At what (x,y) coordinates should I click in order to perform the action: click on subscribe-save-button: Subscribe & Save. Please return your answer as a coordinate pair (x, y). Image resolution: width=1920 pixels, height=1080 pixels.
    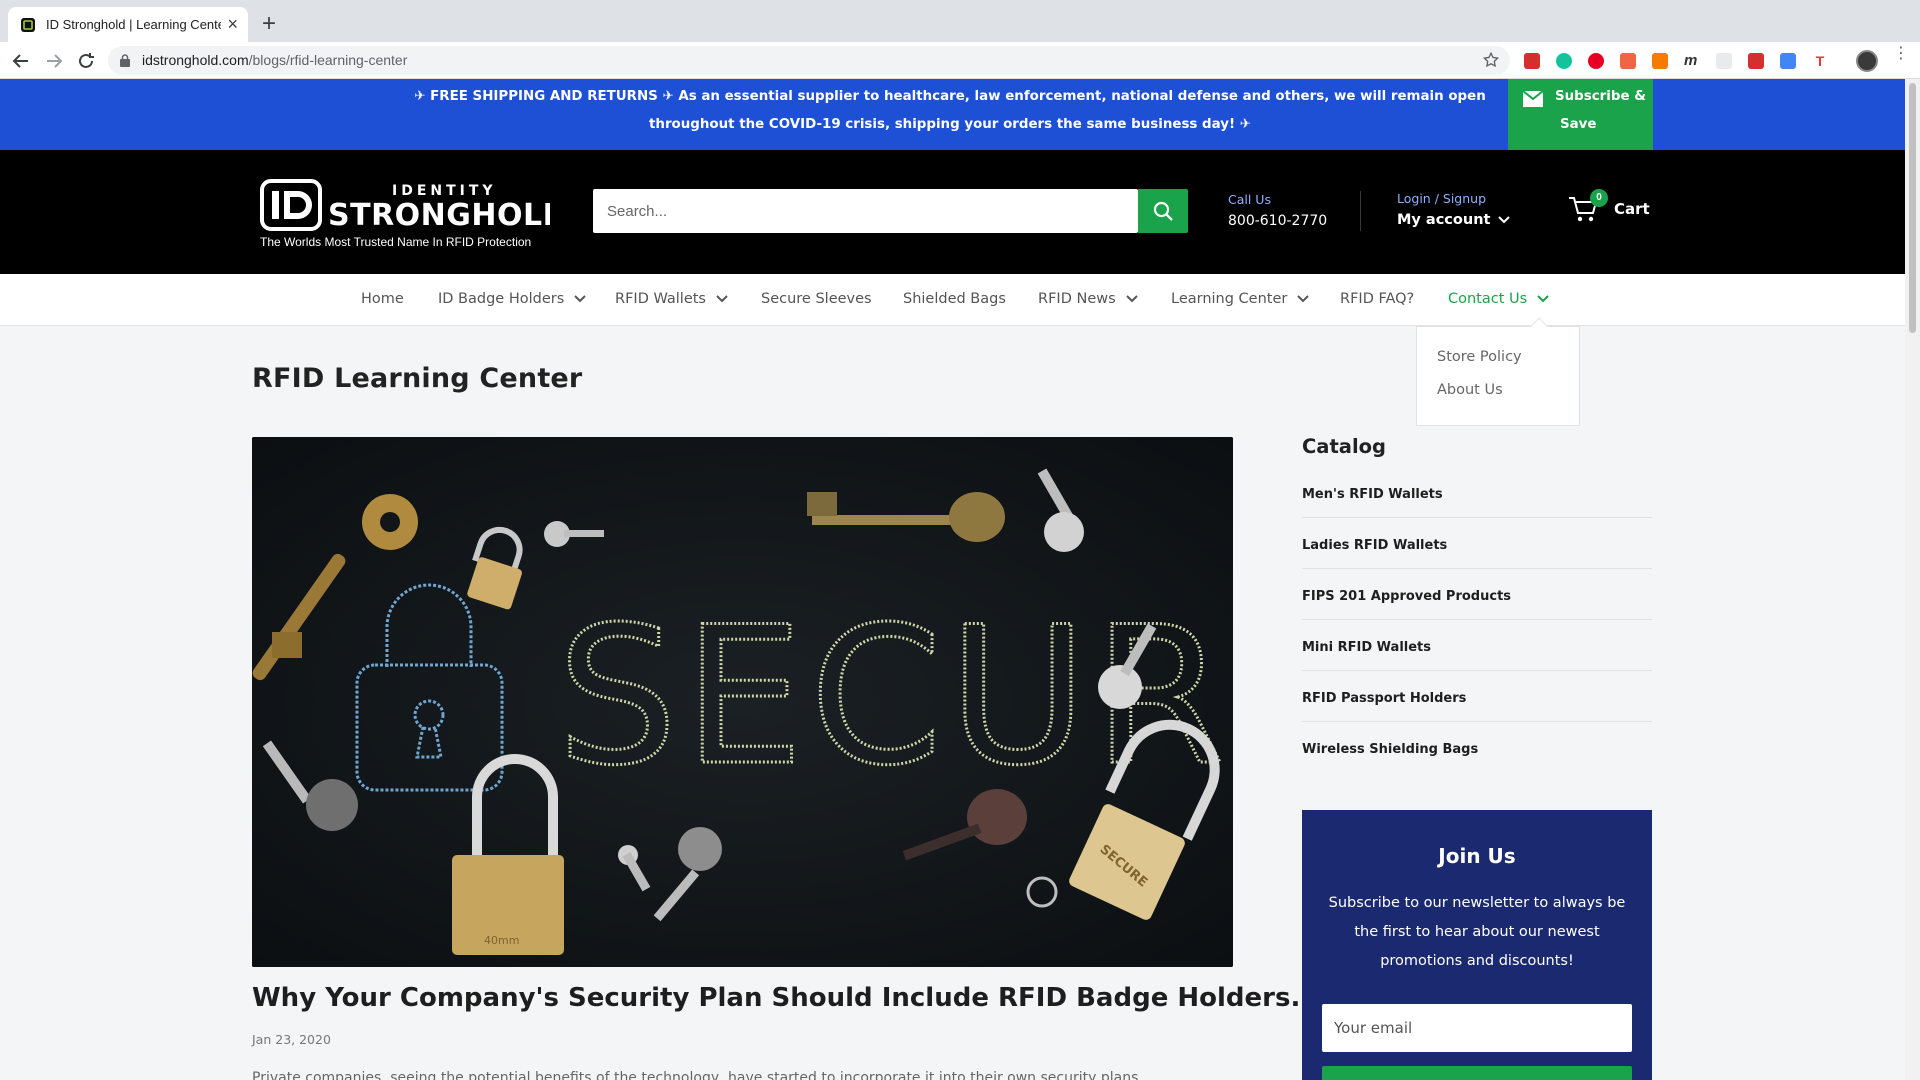
    Looking at the image, I should click on (1580, 114).